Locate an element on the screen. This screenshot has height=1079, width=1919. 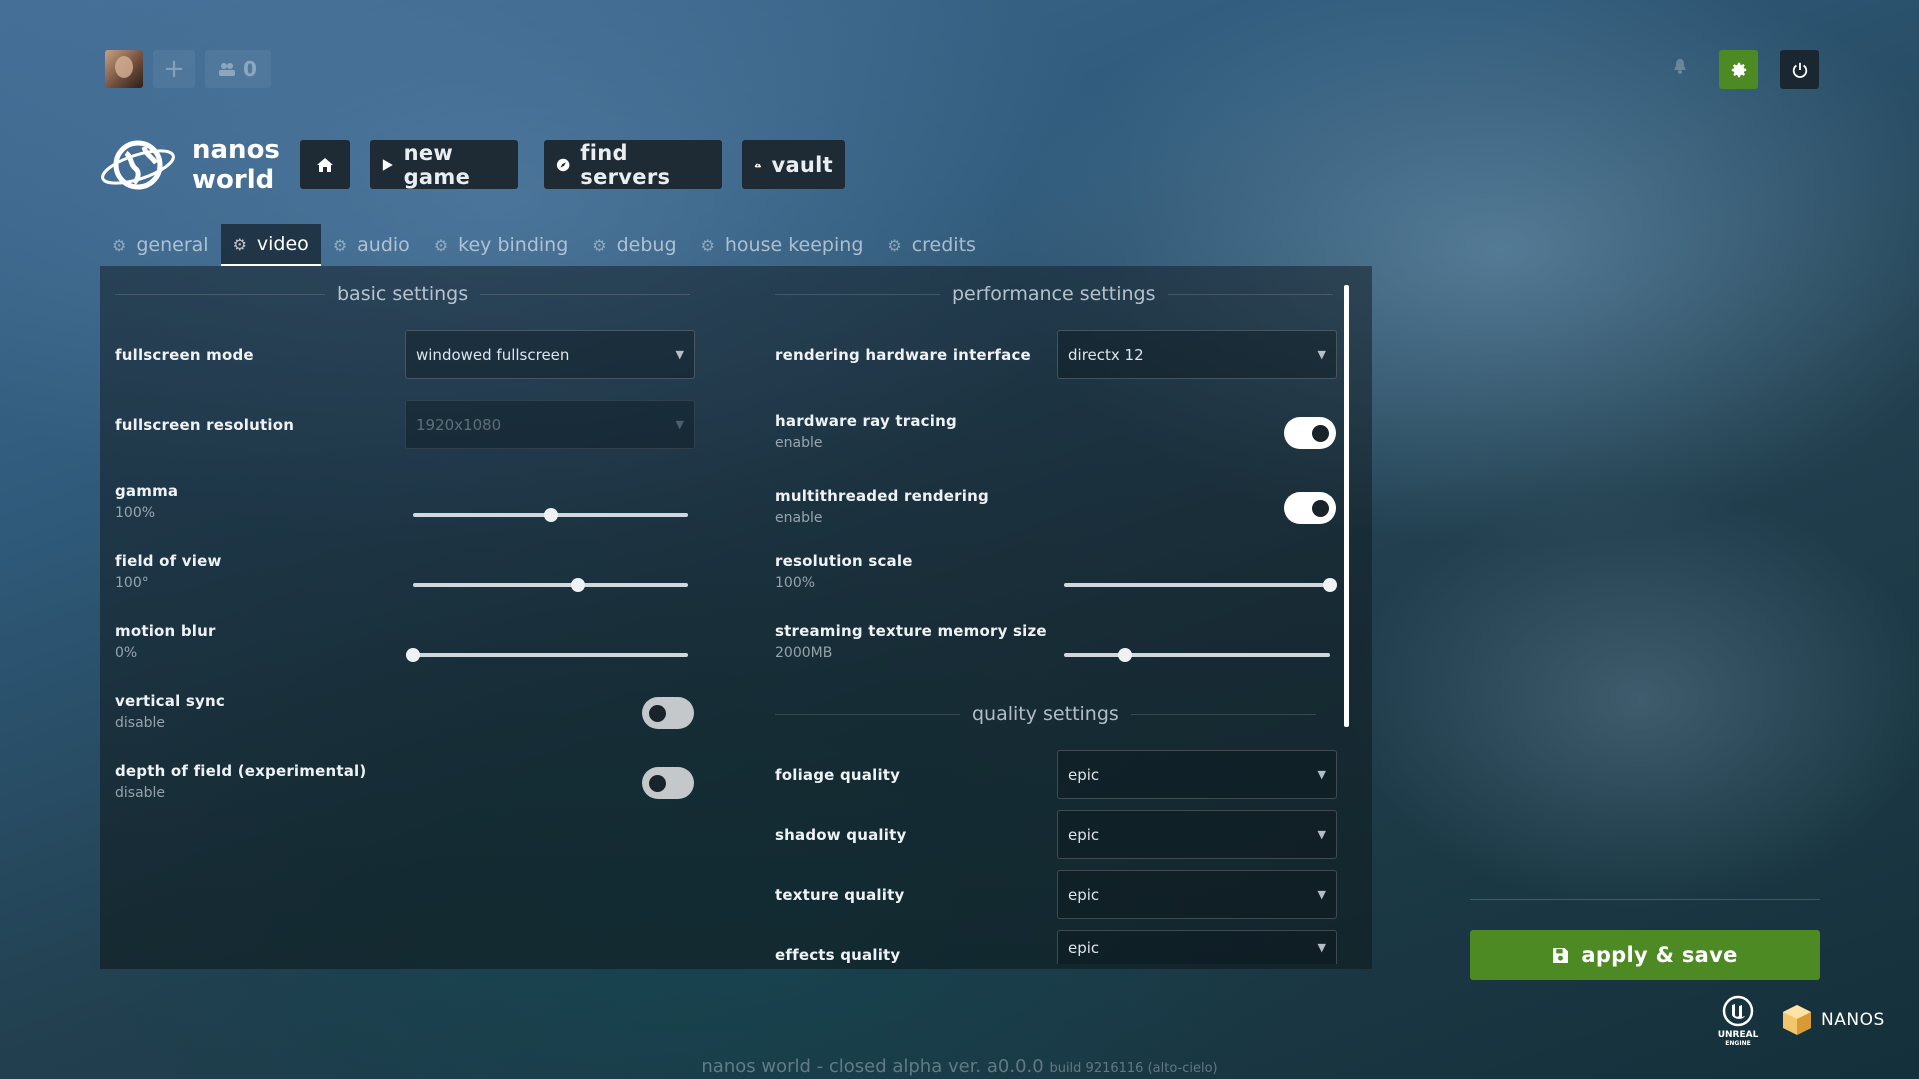
motion-blur-slider is located at coordinates (547, 655).